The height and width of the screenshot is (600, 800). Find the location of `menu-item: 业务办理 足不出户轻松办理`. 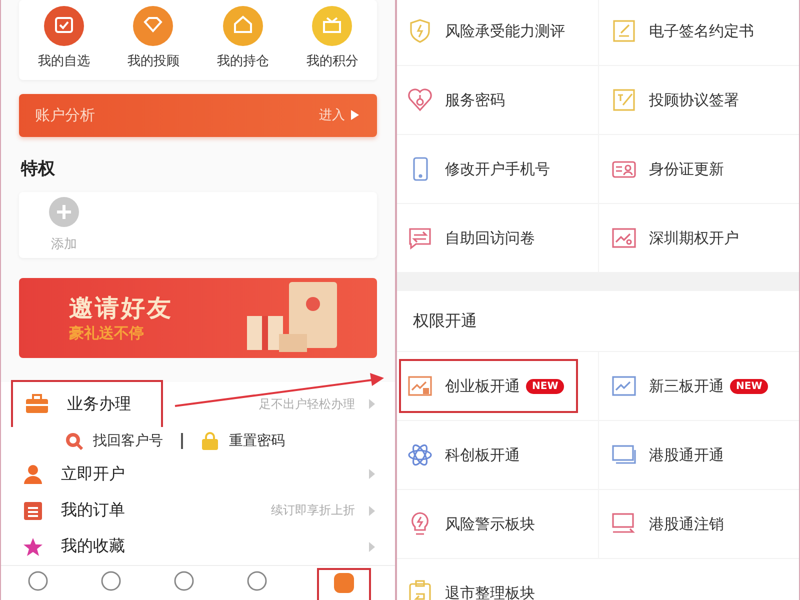

menu-item: 业务办理 足不出户轻松办理 is located at coordinates (198, 404).